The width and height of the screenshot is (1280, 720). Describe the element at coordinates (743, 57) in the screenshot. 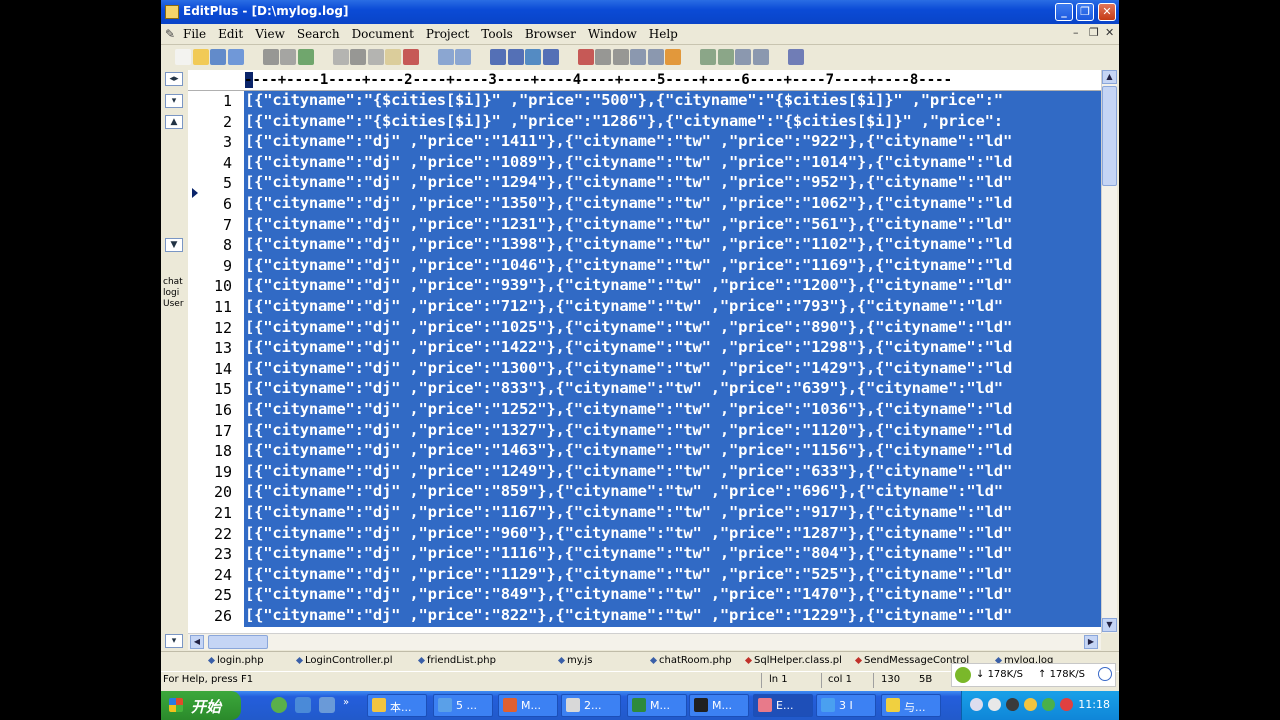

I see `layout-icon` at that location.